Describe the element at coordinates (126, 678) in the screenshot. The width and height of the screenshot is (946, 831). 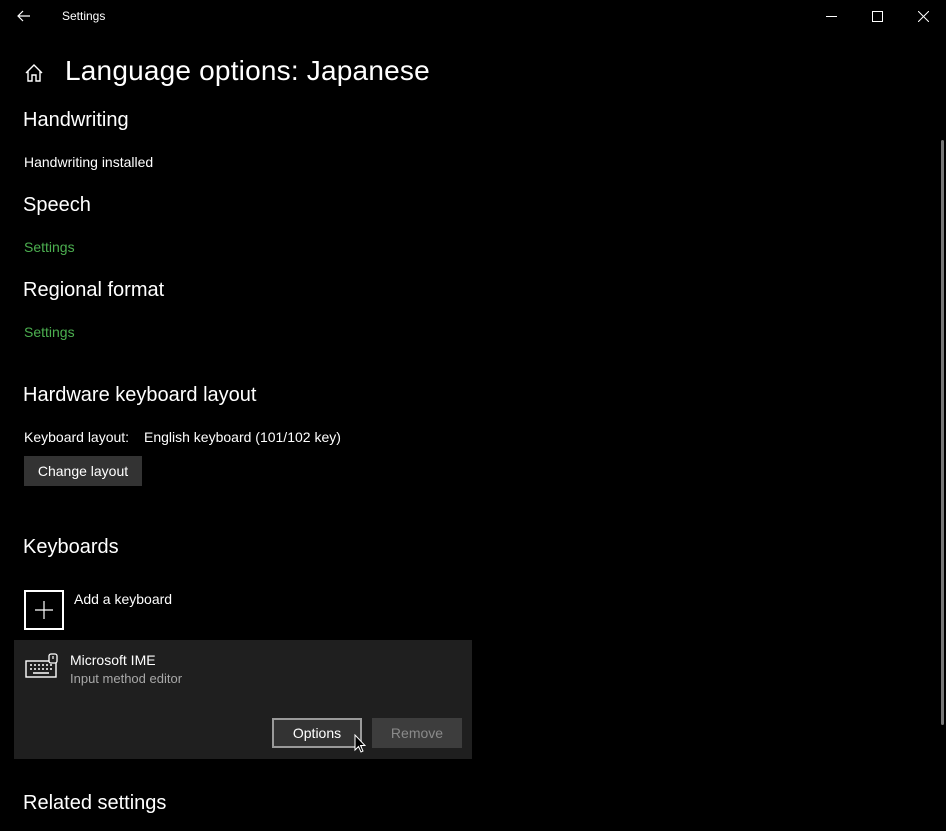
I see `keyboard-description: Input method editor` at that location.